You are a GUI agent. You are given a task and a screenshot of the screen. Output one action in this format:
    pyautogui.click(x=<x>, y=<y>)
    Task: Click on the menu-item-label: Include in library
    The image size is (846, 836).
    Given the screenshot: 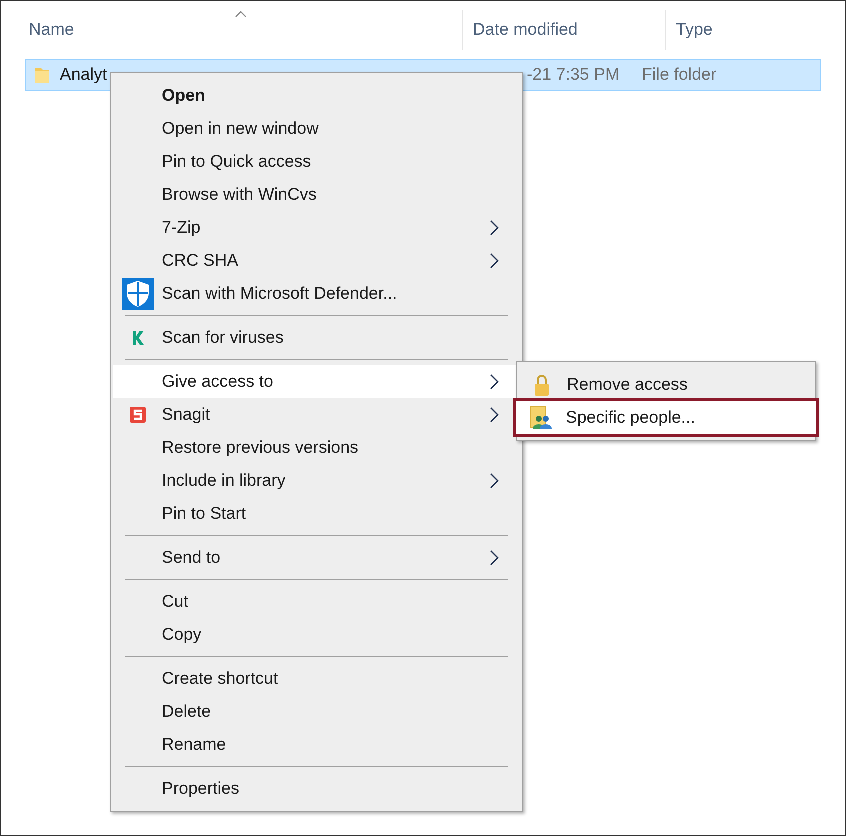 What is the action you would take?
    pyautogui.click(x=224, y=481)
    